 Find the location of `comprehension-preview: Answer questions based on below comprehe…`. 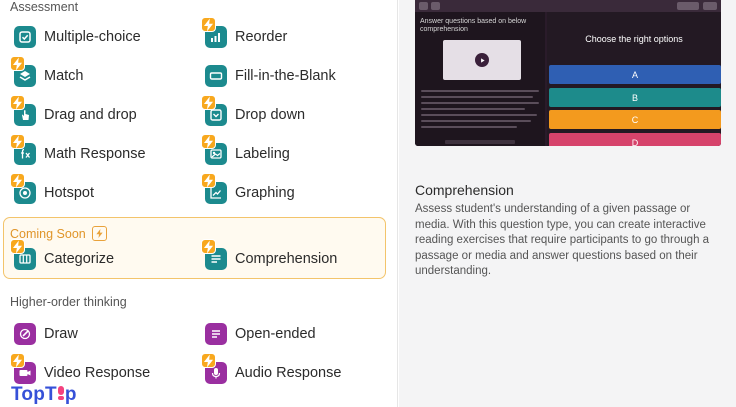

comprehension-preview: Answer questions based on below comprehe… is located at coordinates (568, 73).